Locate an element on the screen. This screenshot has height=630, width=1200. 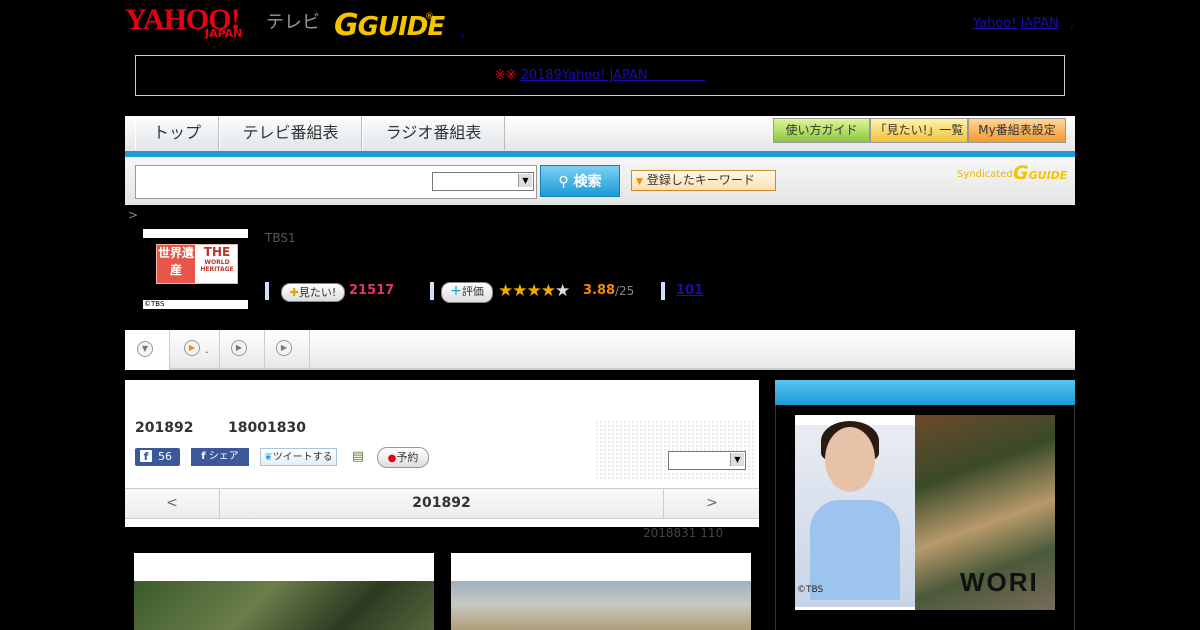
ad-banner-text: WORI is located at coordinates (999, 582).